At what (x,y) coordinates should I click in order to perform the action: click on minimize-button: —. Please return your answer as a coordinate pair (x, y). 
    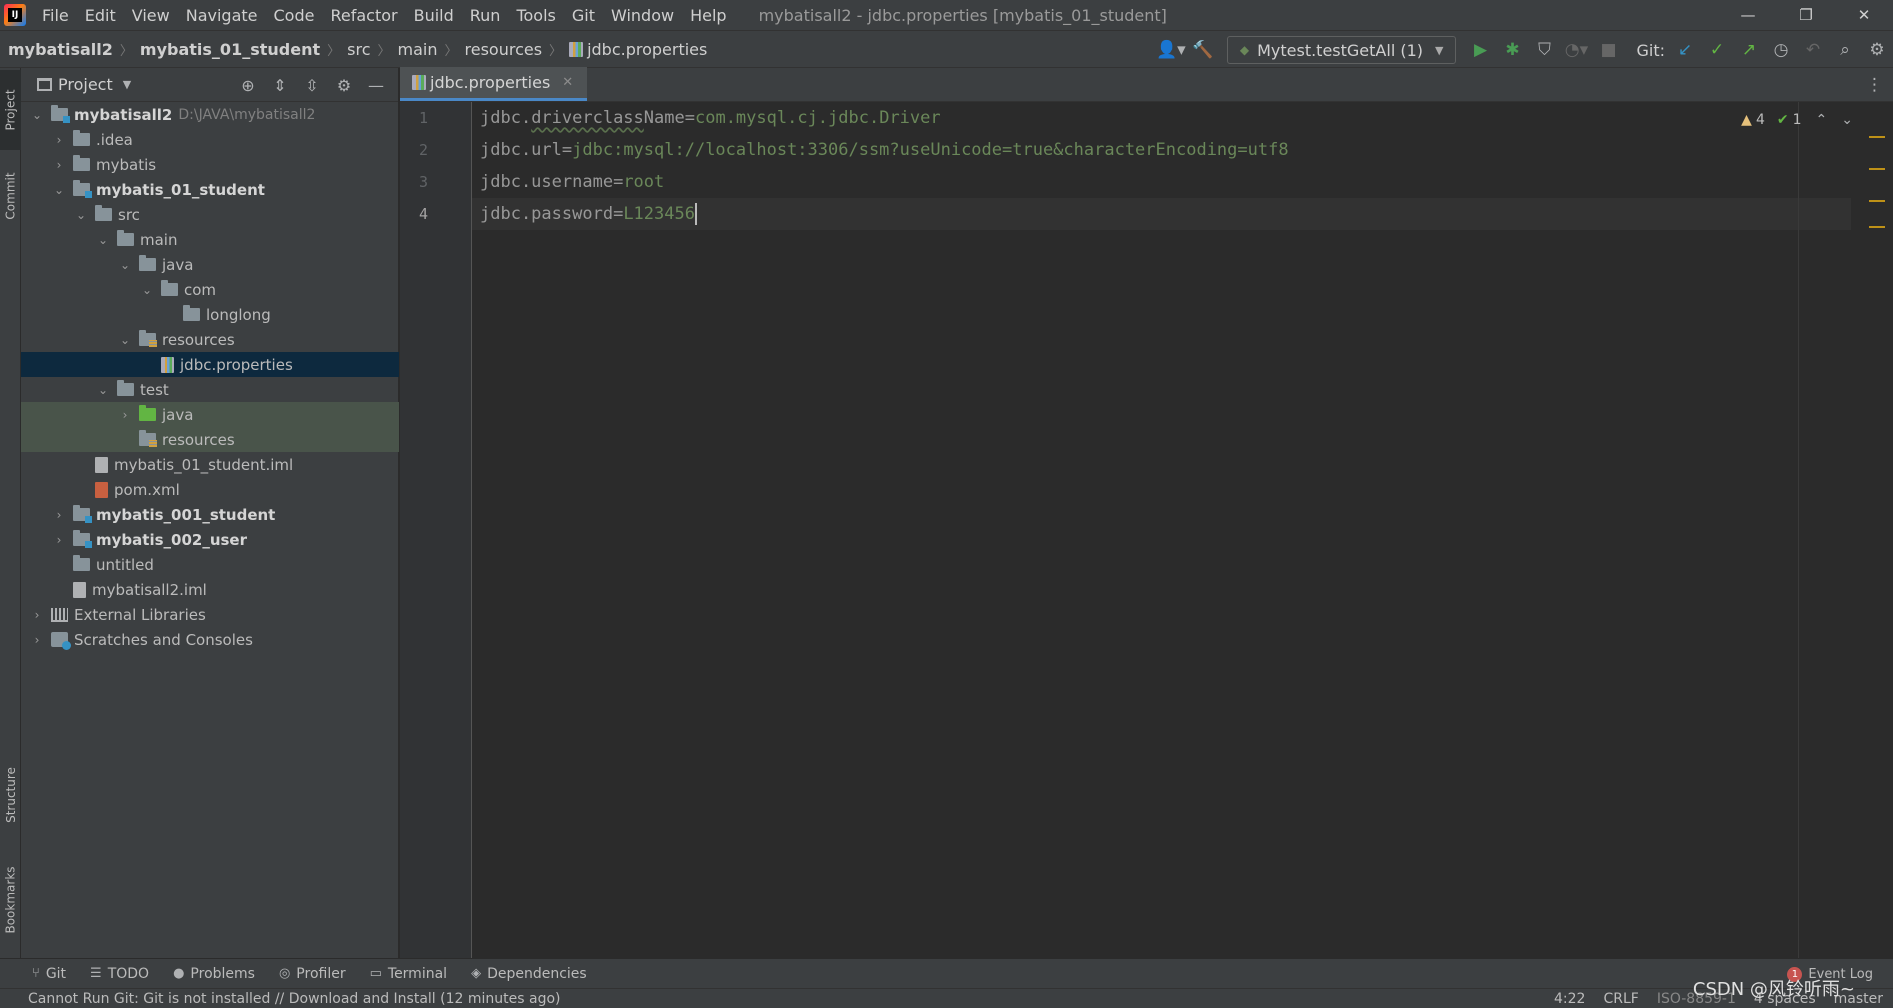
    Looking at the image, I should click on (1748, 15).